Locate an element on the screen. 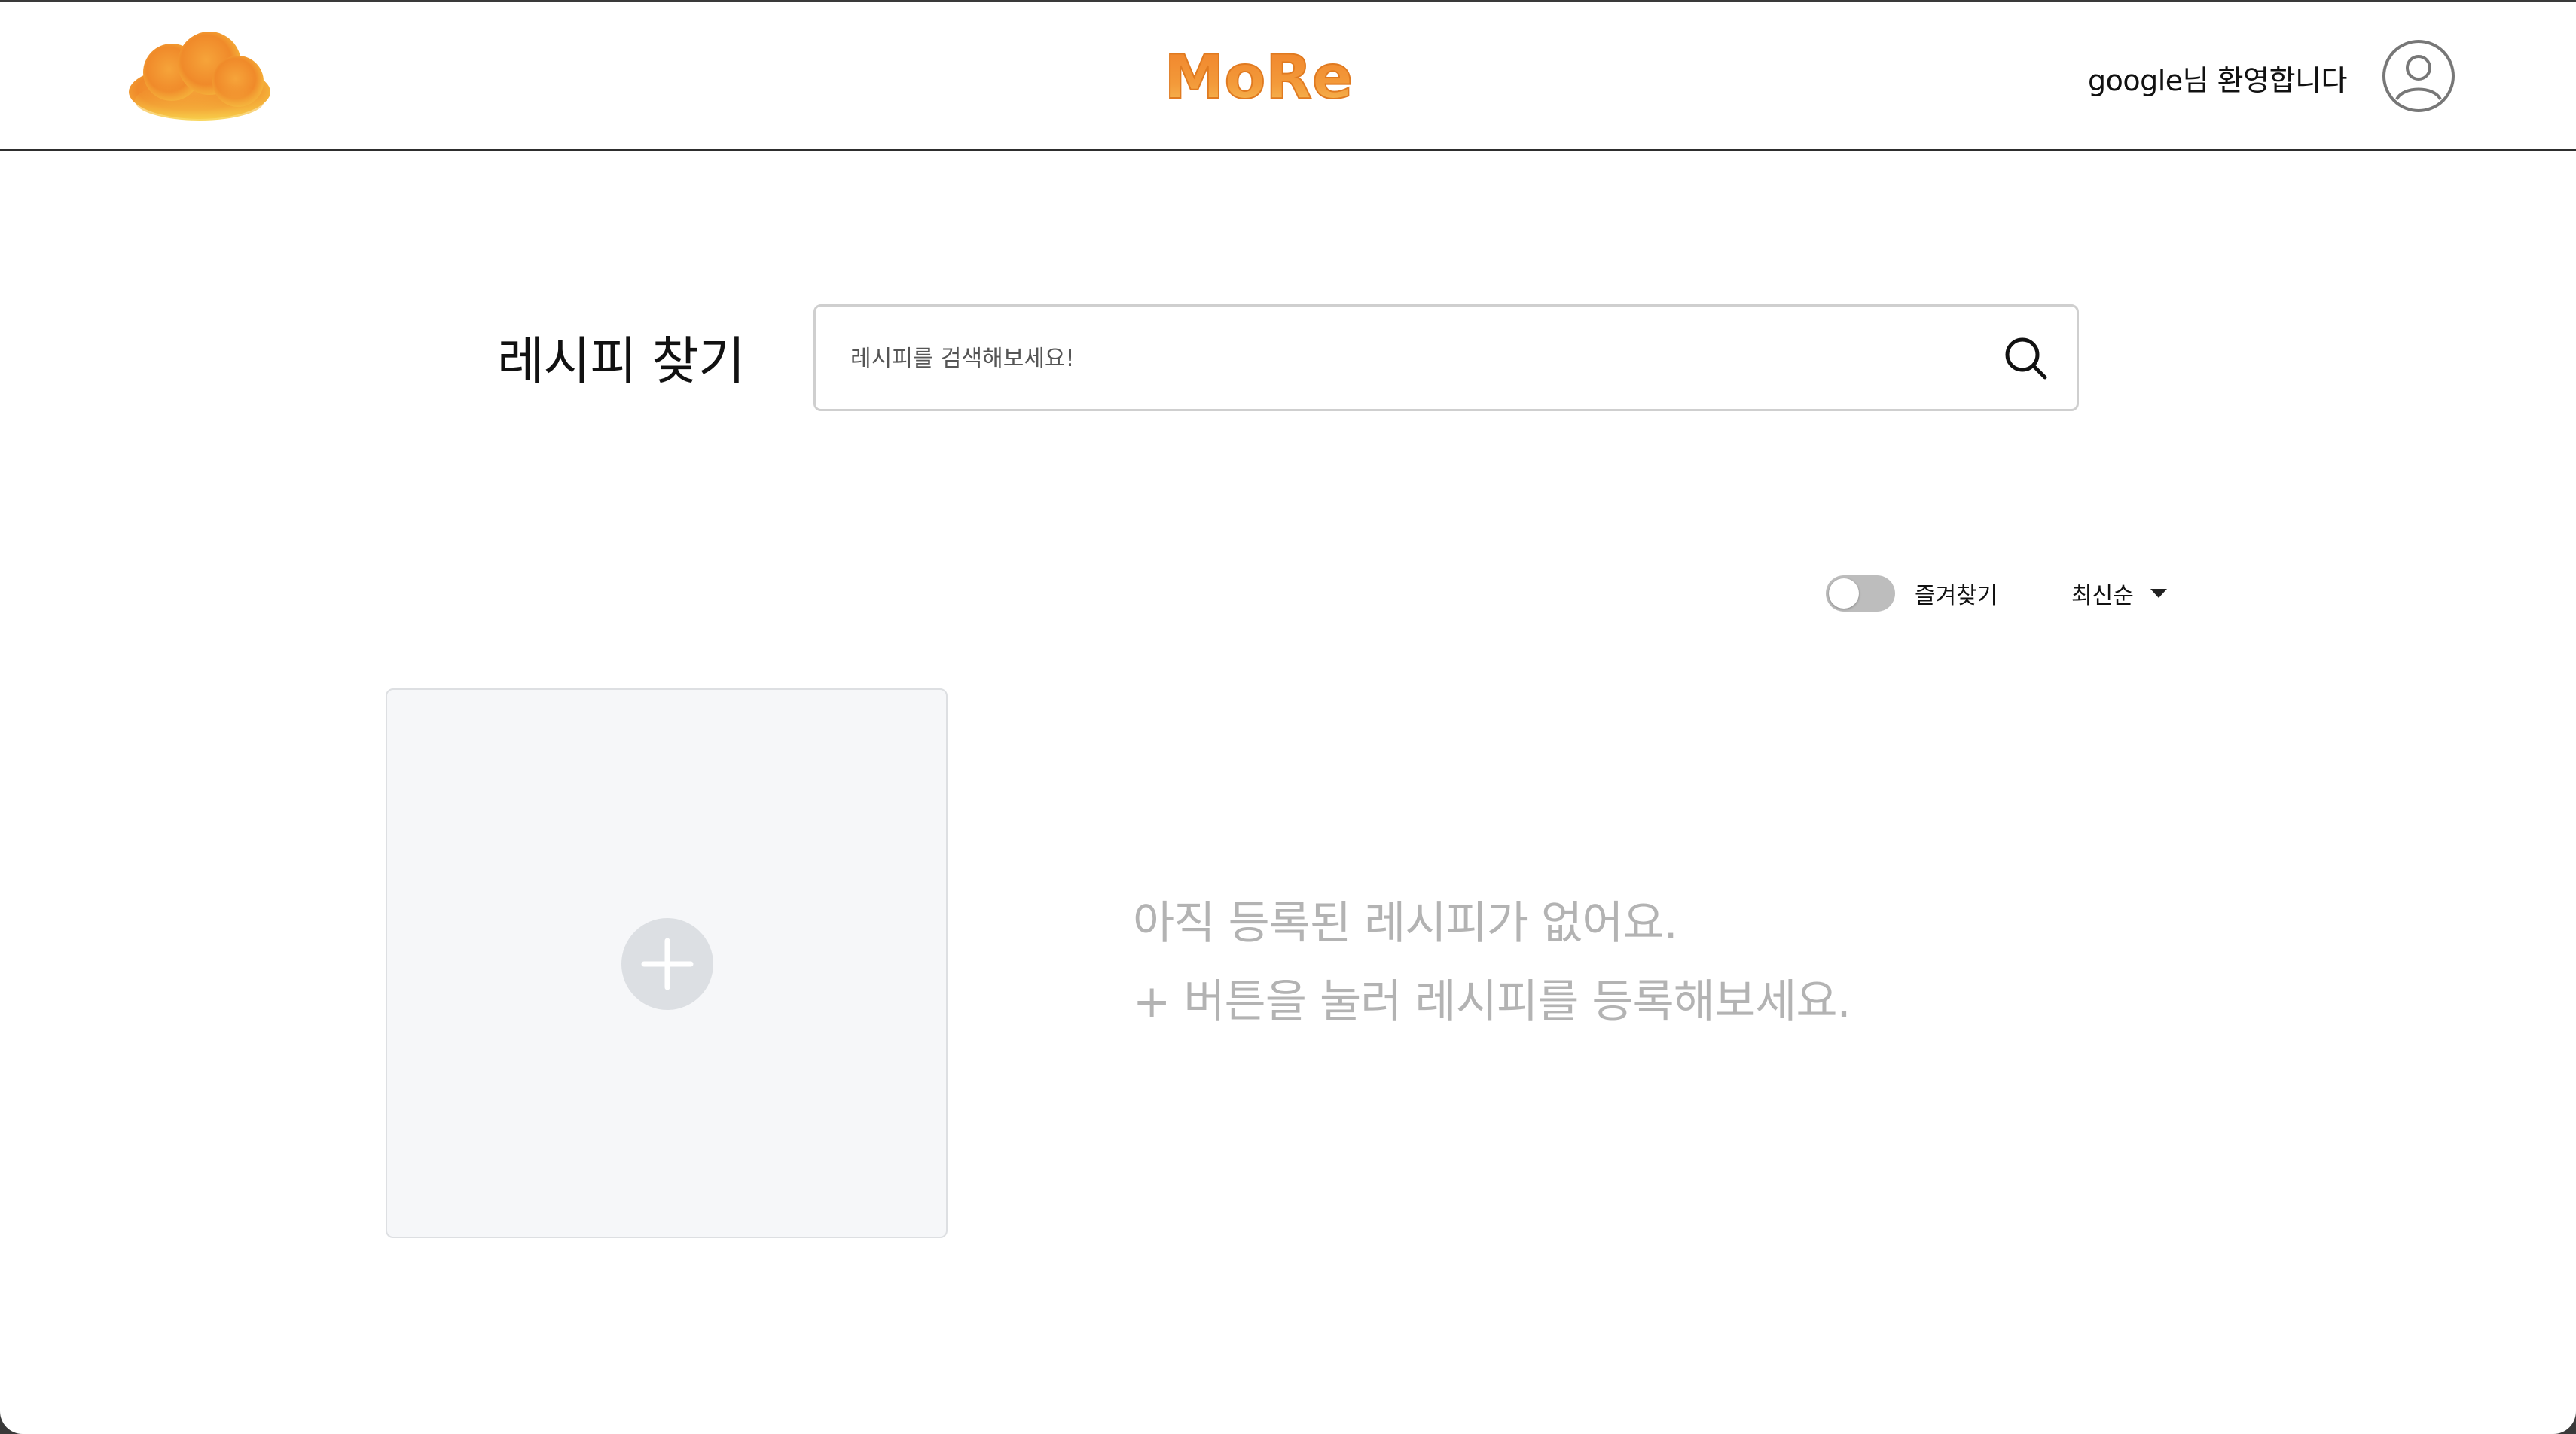  search-title: 레시피 찾기 is located at coordinates (621, 362).